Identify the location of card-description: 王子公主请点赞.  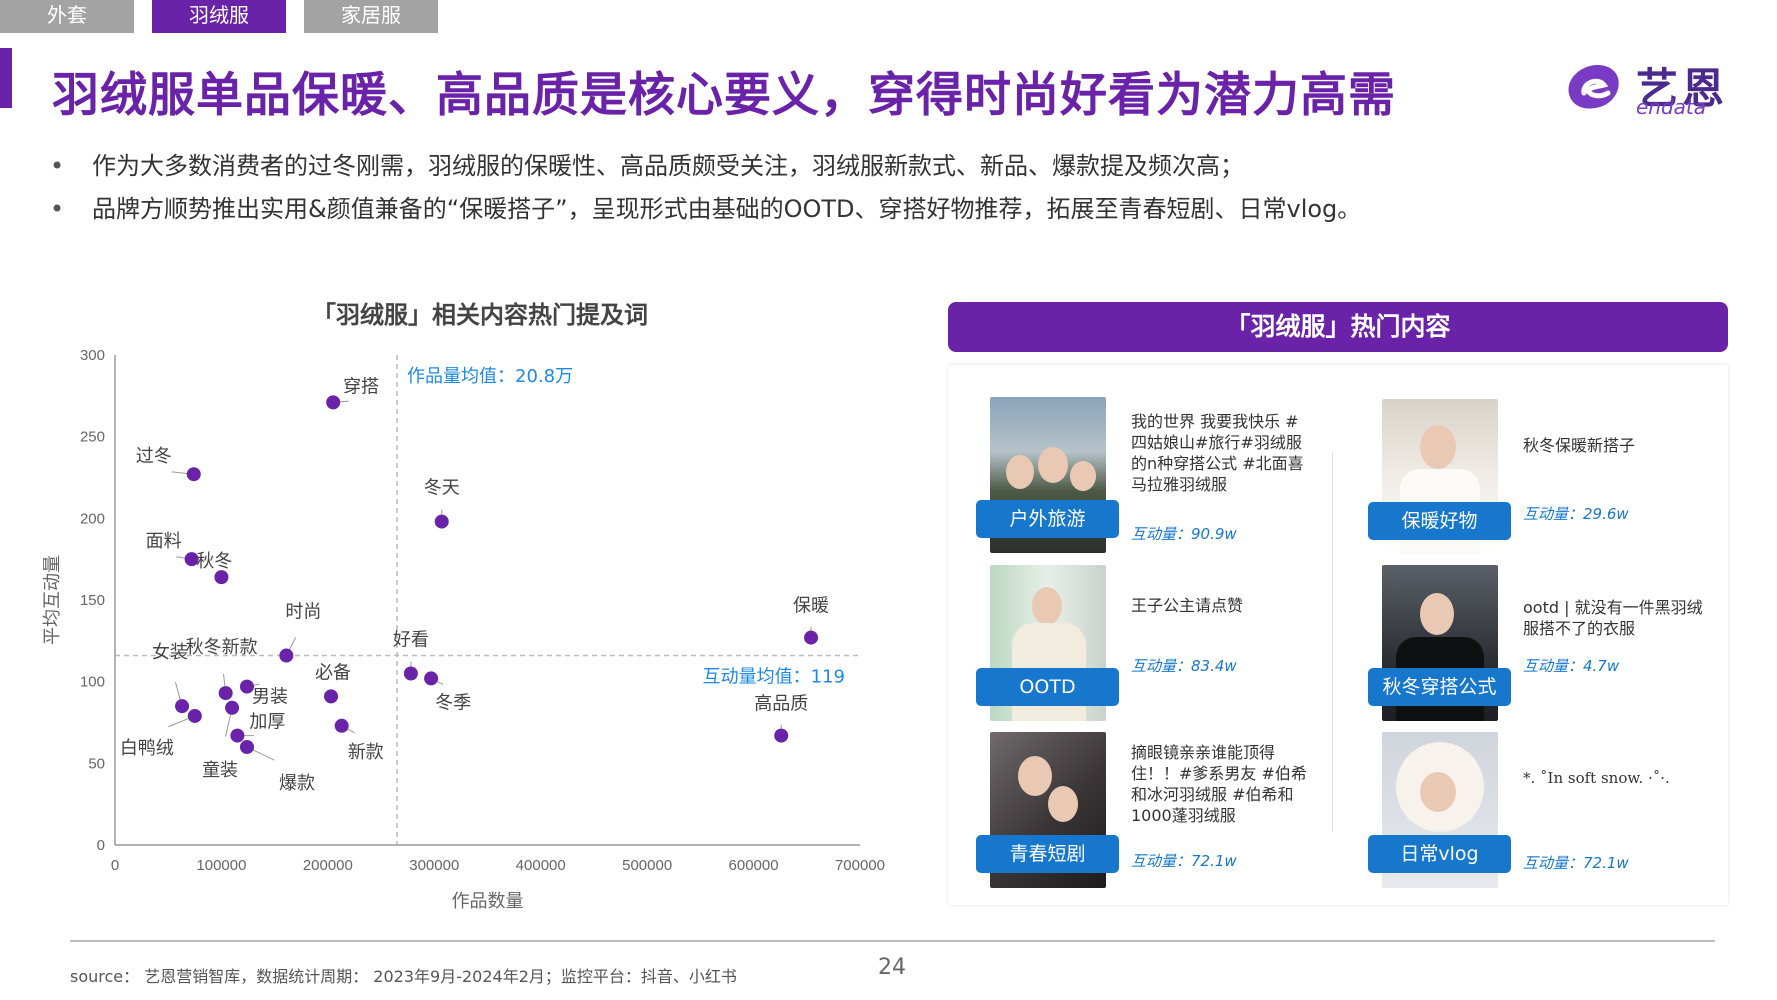
(1187, 605).